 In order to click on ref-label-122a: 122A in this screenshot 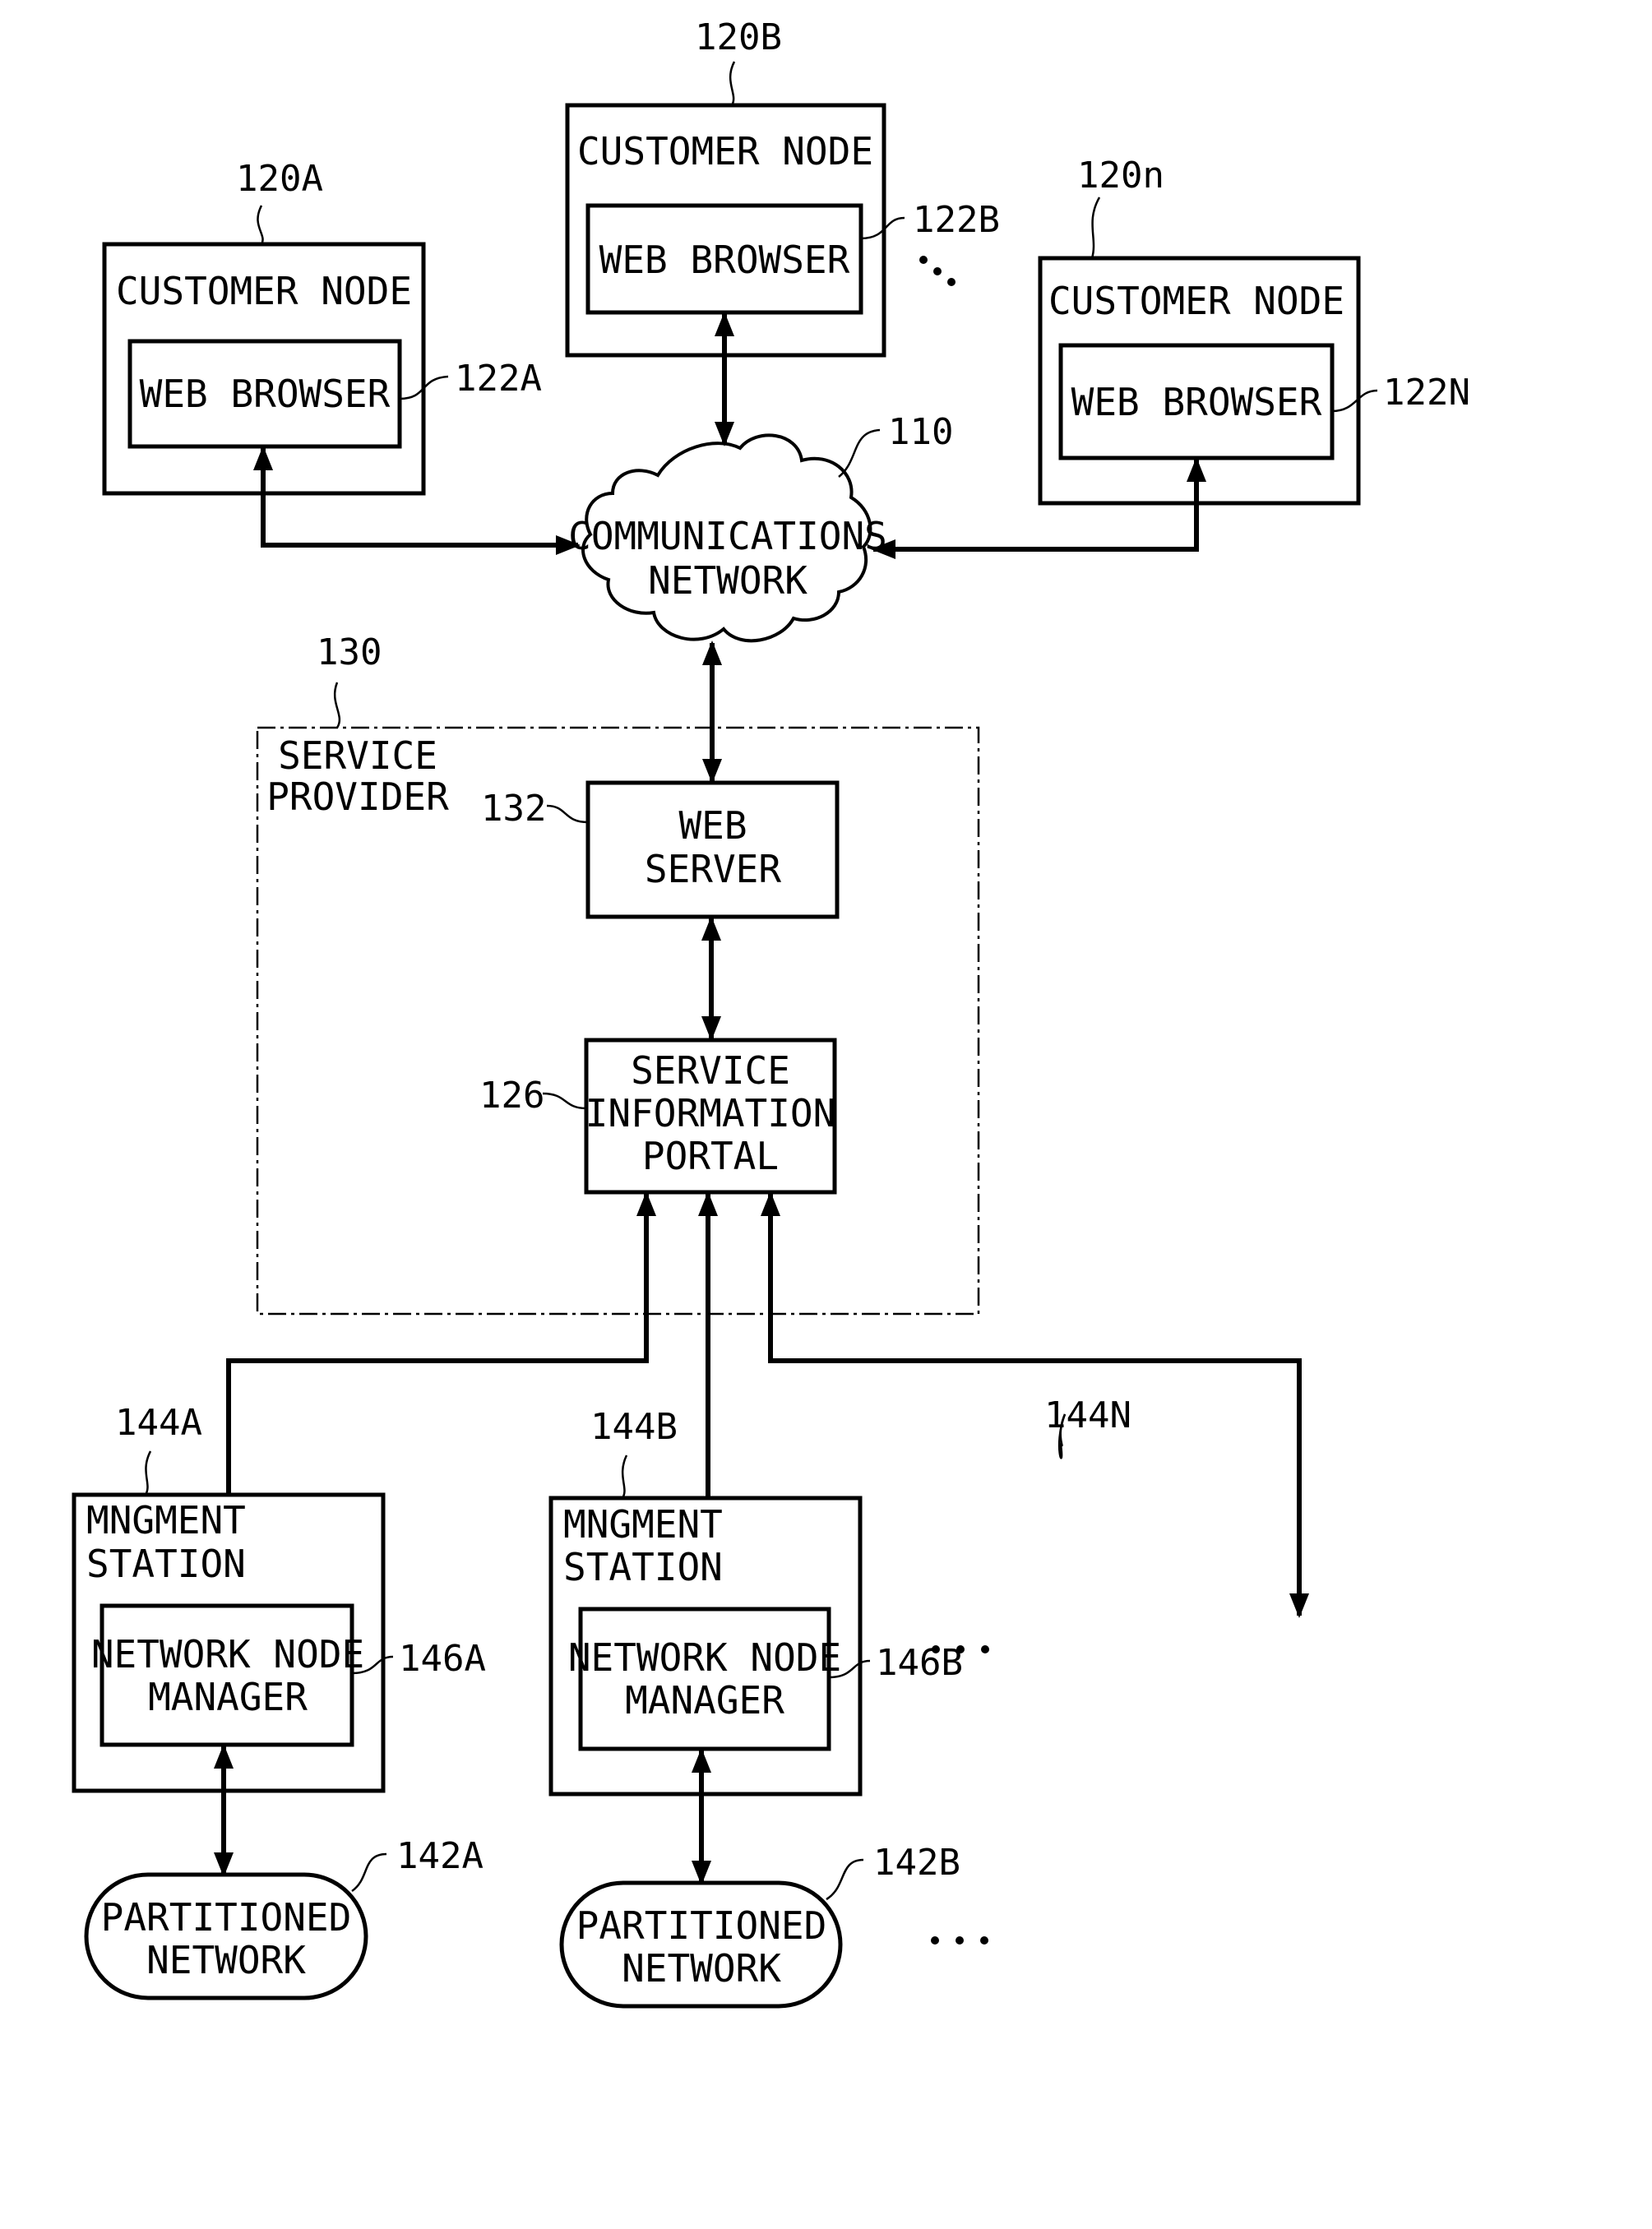, I will do `click(498, 379)`.